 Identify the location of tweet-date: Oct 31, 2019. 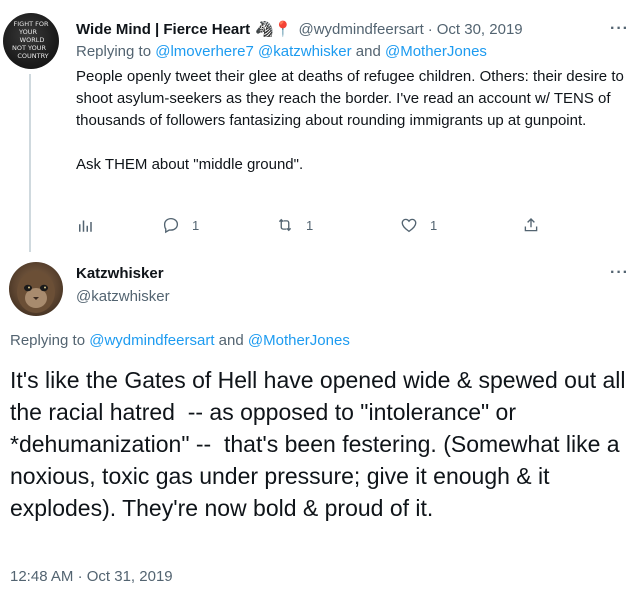
(129, 576).